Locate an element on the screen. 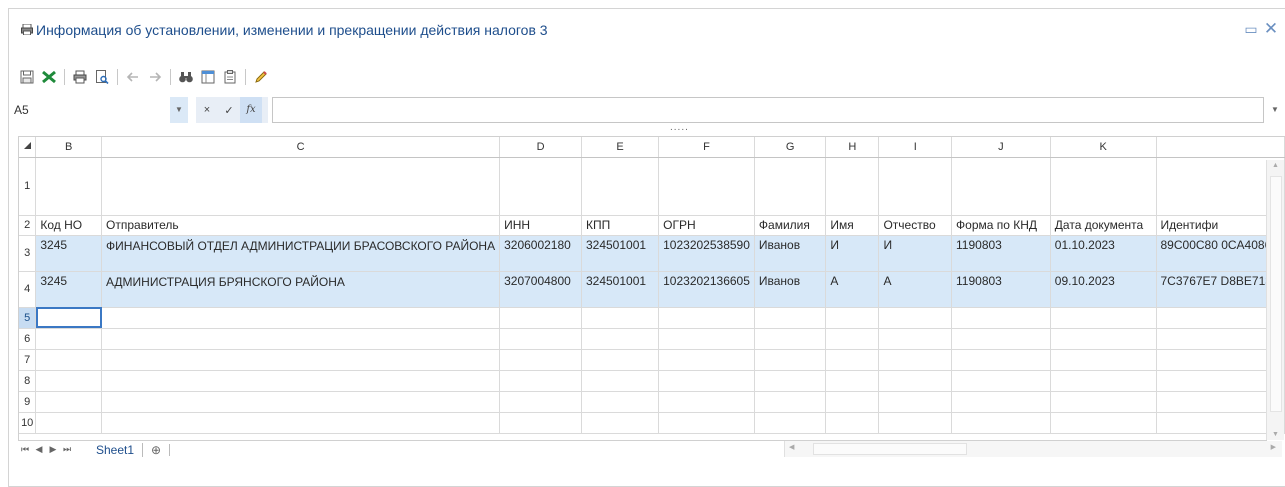  cell: 324501001 is located at coordinates (620, 289).